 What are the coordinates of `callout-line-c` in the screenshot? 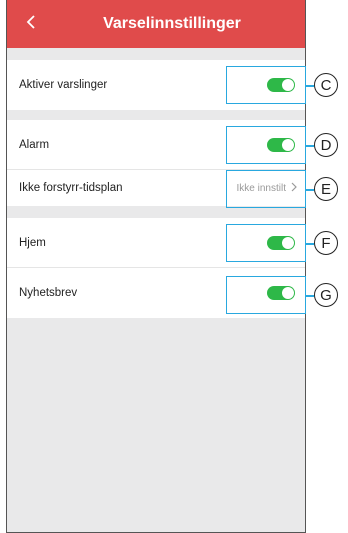 It's located at (310, 86).